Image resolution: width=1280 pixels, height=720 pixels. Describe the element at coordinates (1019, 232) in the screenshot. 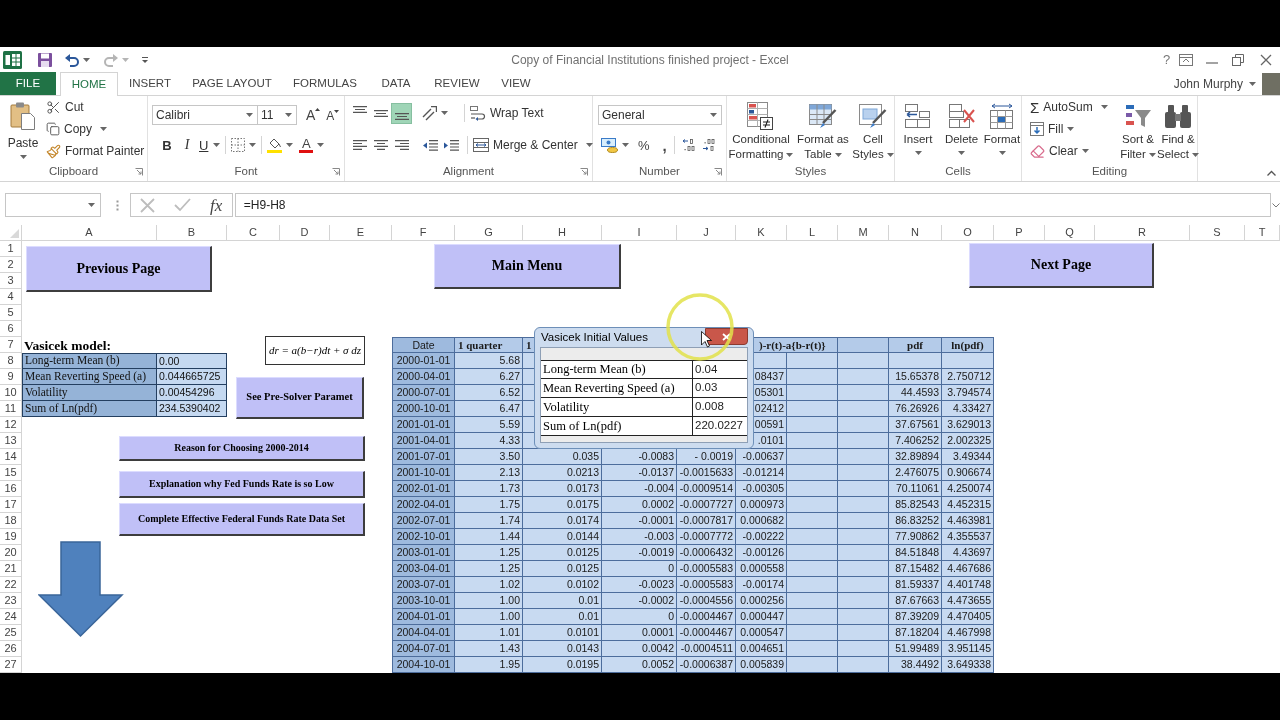

I see `column-header: P` at that location.